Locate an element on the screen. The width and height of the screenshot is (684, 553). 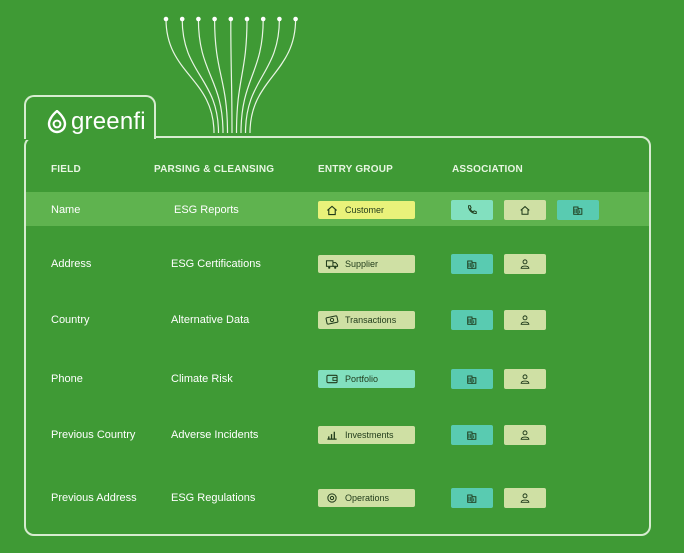
entry-group-chip: Customer is located at coordinates (366, 210).